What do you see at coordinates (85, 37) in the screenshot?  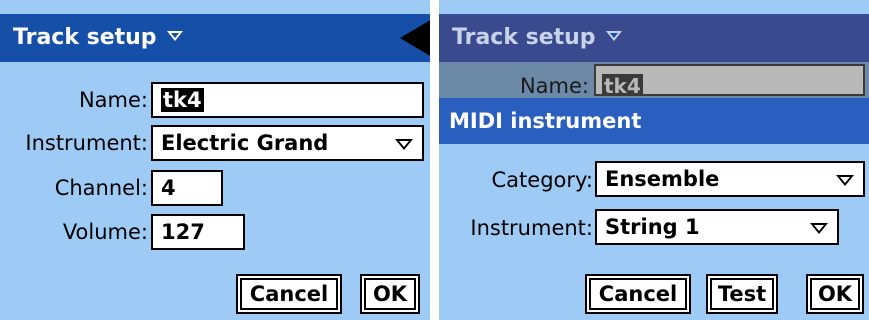 I see `screen-title: Track setup` at bounding box center [85, 37].